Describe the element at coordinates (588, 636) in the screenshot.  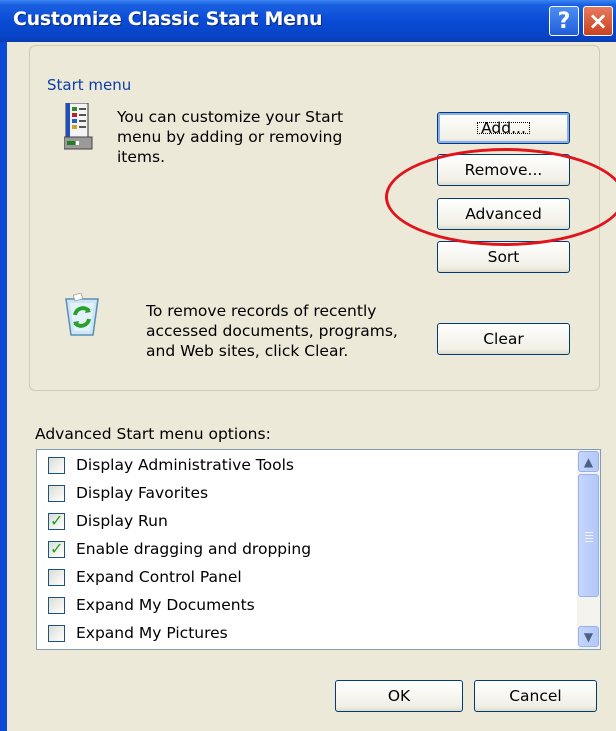
I see `scroll-down-icon: ▼` at that location.